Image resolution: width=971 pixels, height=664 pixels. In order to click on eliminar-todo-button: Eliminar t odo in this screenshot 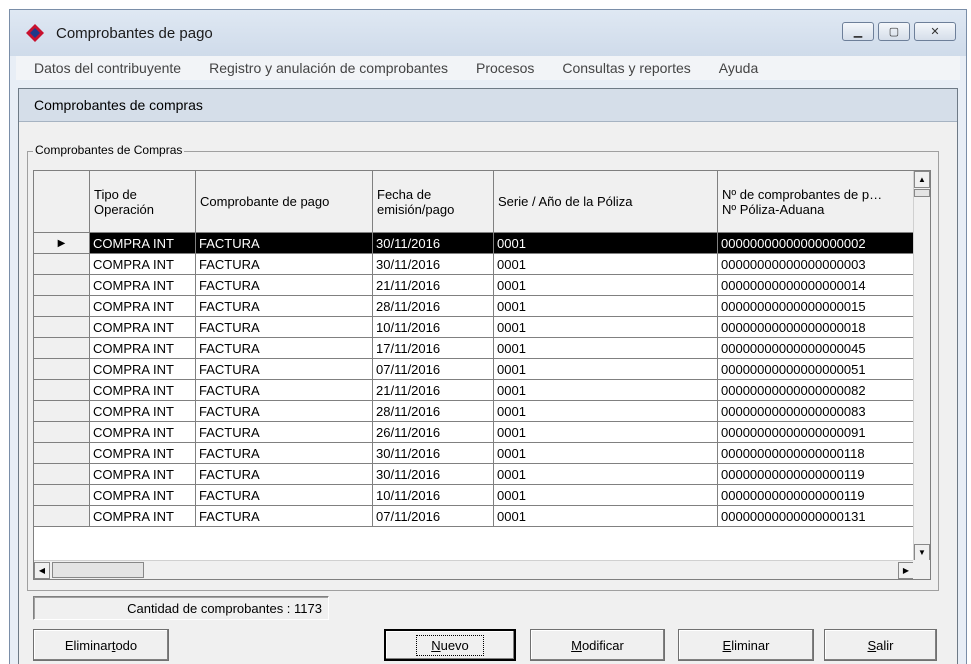, I will do `click(101, 645)`.